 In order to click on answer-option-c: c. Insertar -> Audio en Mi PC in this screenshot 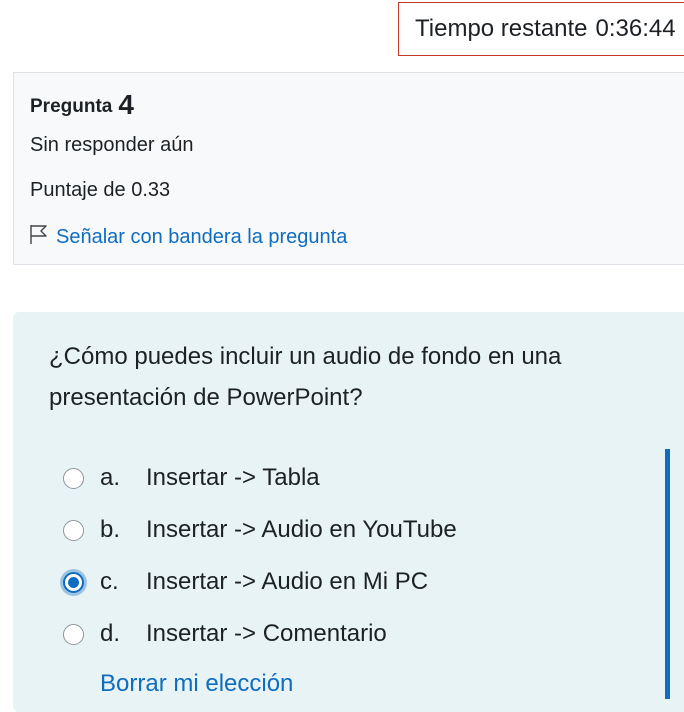, I will do `click(260, 582)`.